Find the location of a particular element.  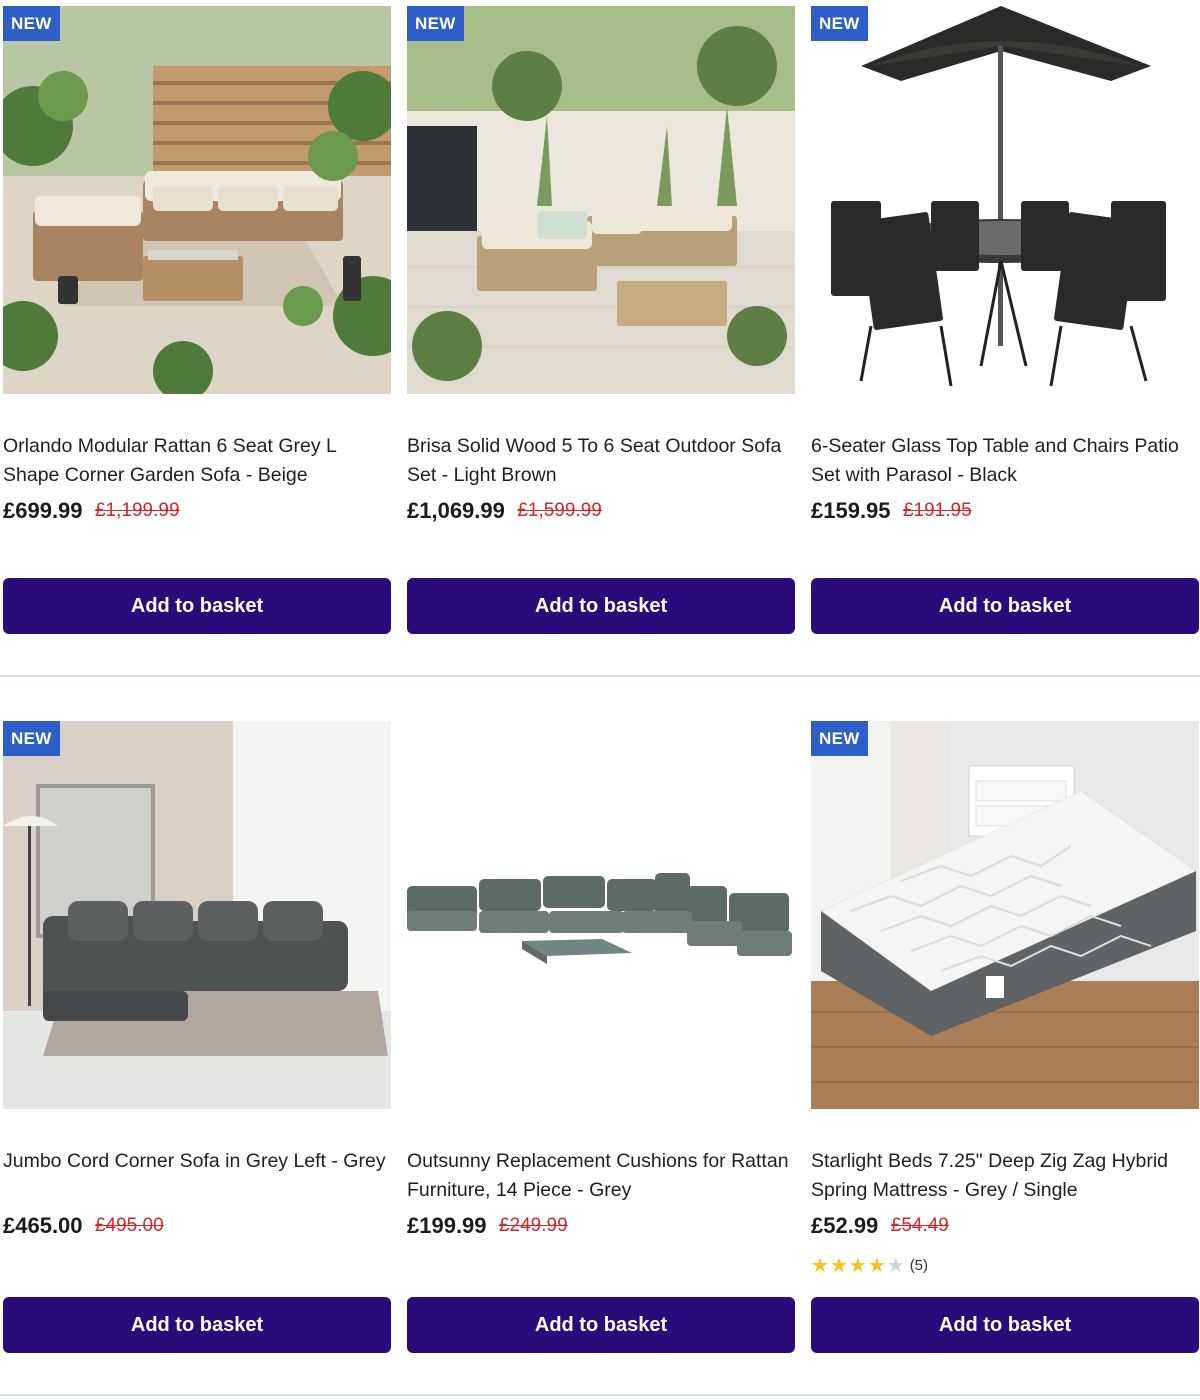

rattan-sofa-image is located at coordinates (197, 200).